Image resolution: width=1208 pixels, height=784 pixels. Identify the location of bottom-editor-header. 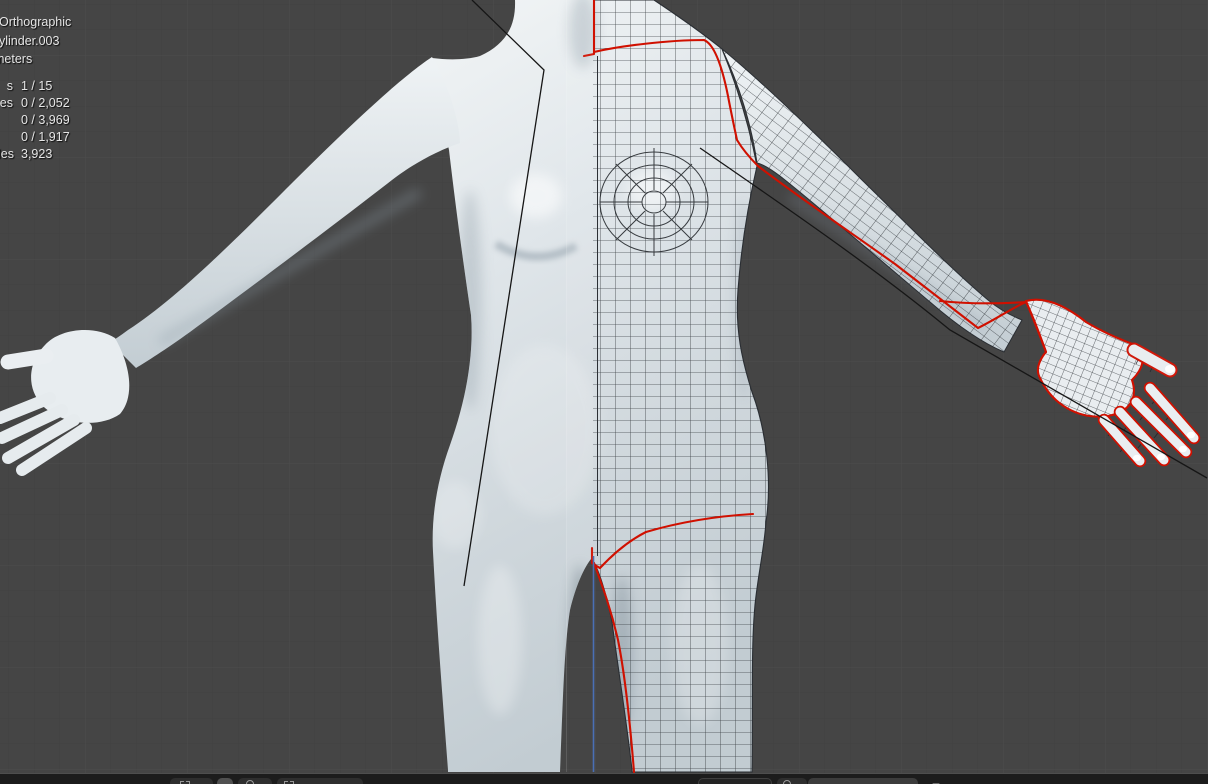
(604, 778).